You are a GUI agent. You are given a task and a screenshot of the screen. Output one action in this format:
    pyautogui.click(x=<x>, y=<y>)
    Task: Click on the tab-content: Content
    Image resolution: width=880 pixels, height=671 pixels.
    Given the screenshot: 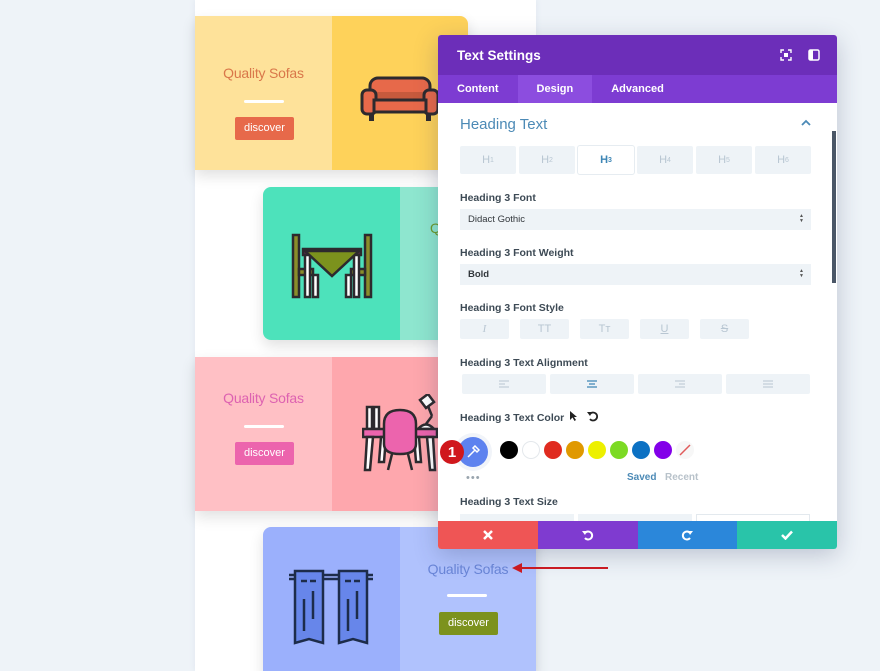 What is the action you would take?
    pyautogui.click(x=478, y=89)
    